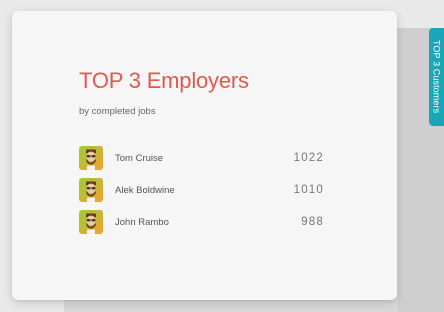 This screenshot has width=444, height=312. Describe the element at coordinates (142, 222) in the screenshot. I see `employer-name: John Rambo` at that location.